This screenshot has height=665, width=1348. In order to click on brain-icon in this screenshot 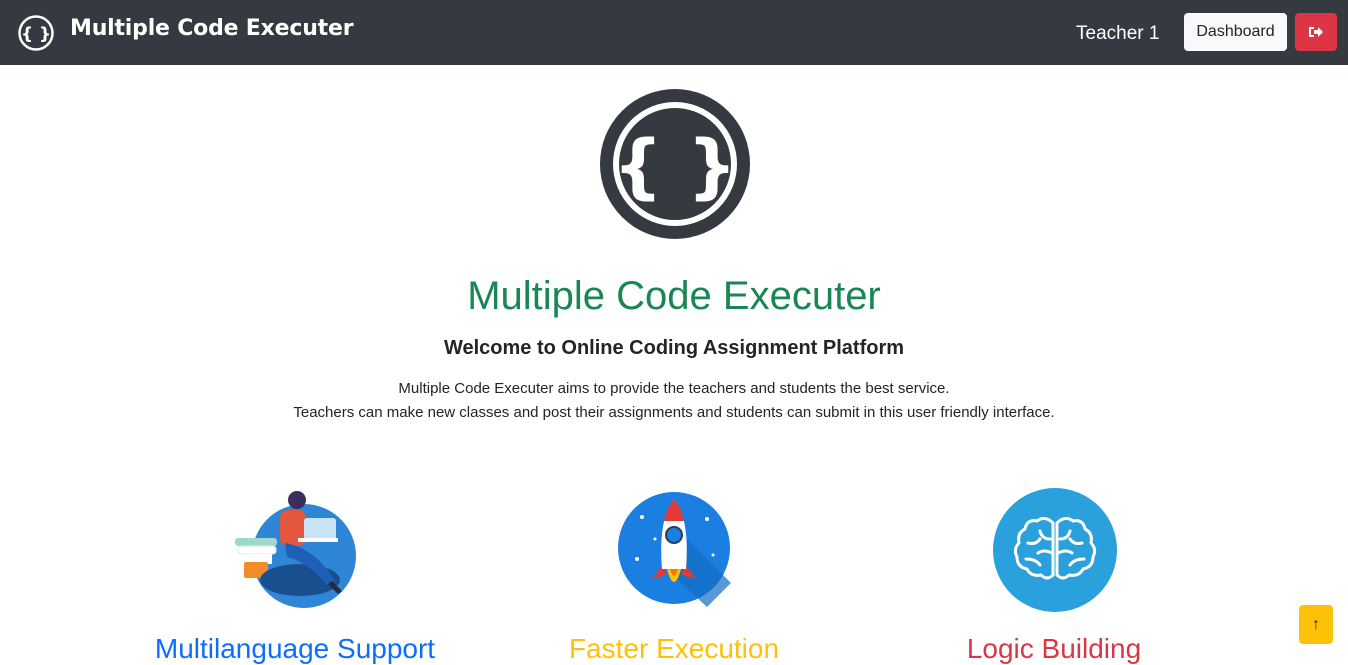, I will do `click(1055, 550)`.